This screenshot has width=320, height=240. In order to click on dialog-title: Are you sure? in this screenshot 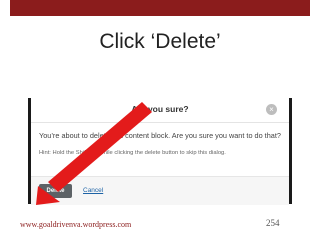, I will do `click(160, 109)`.